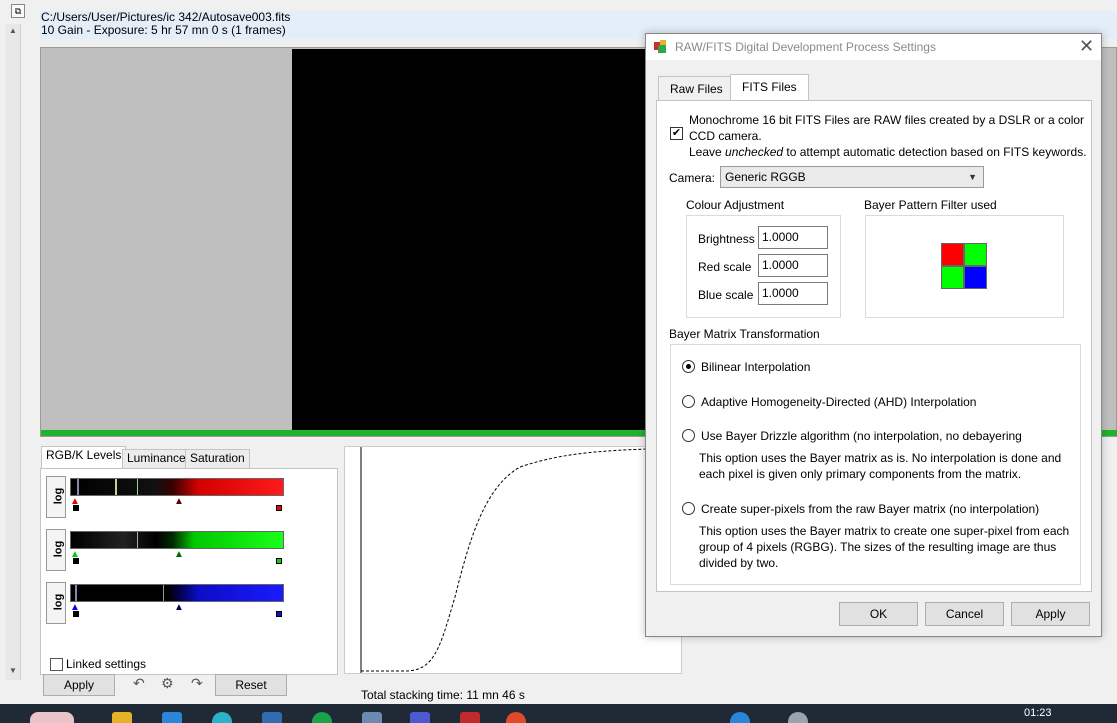  What do you see at coordinates (558, 713) in the screenshot?
I see `taskbar` at bounding box center [558, 713].